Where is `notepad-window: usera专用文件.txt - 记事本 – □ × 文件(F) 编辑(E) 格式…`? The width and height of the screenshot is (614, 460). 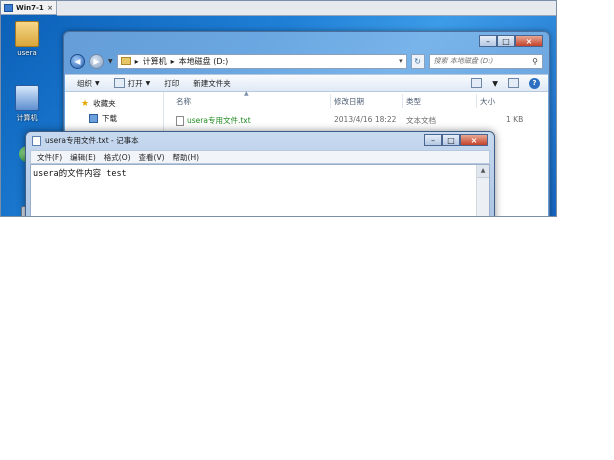 notepad-window: usera专用文件.txt - 记事本 – □ × 文件(F) 编辑(E) 格式… is located at coordinates (260, 173).